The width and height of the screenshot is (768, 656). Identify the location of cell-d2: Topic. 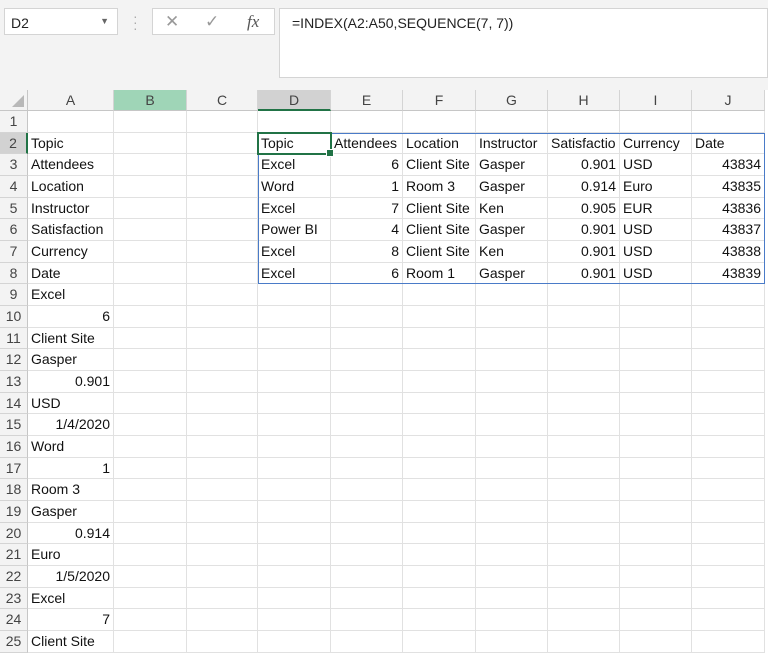
(294, 143).